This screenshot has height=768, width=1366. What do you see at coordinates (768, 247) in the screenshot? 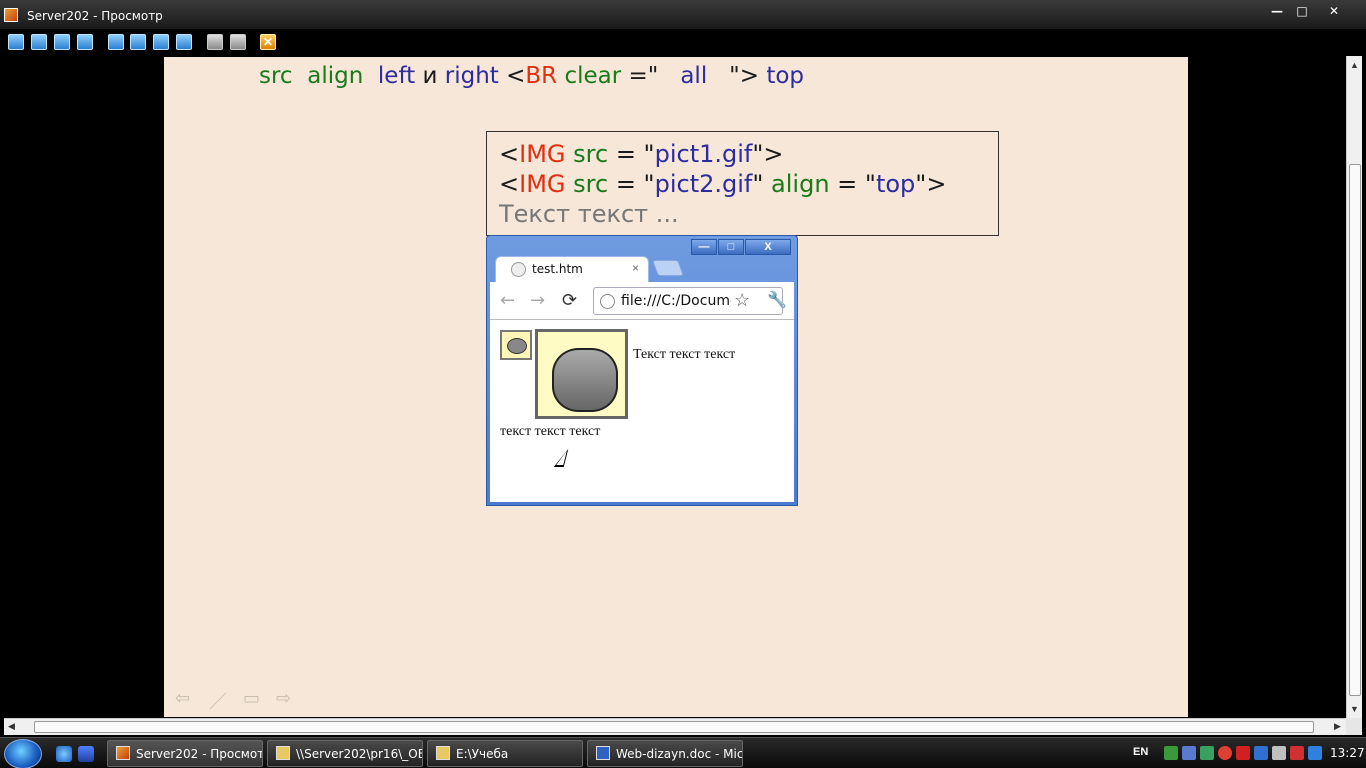
I see `browser-close-icon: X` at bounding box center [768, 247].